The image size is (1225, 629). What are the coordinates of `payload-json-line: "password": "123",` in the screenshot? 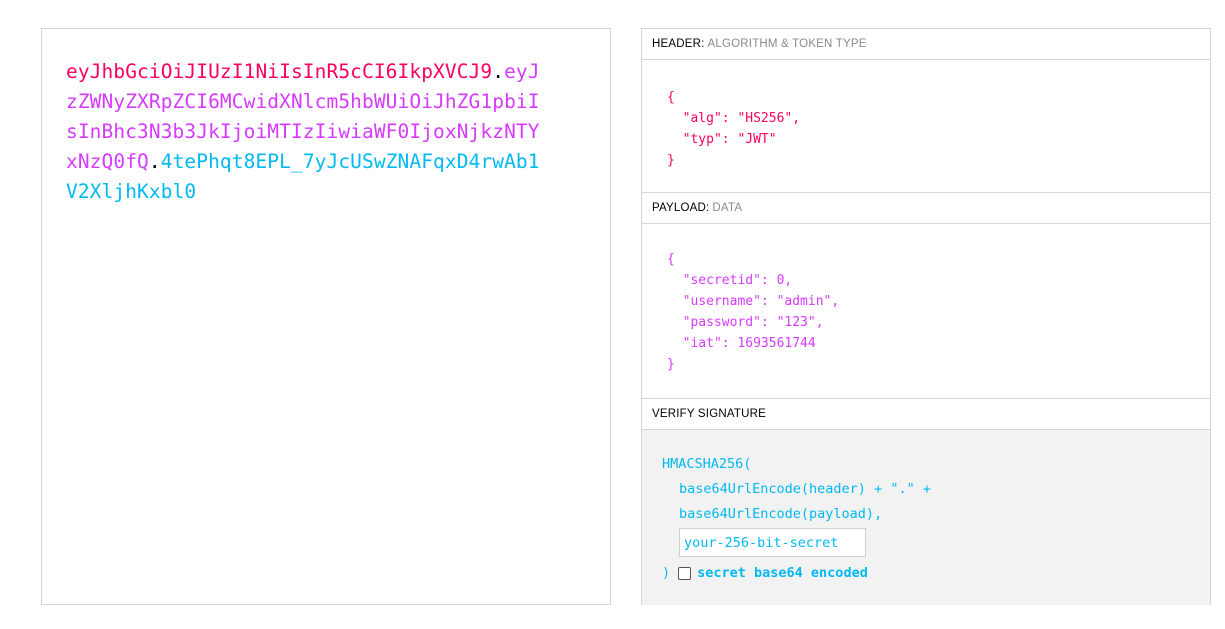 It's located at (745, 322).